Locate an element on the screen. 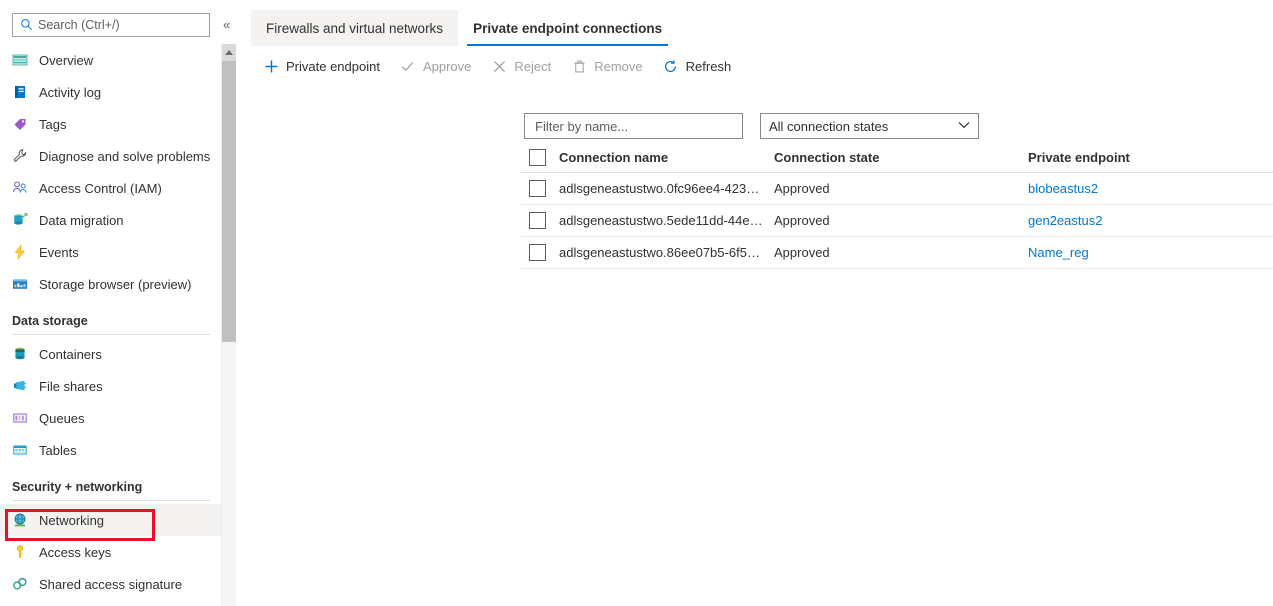  search-icon is located at coordinates (26, 24).